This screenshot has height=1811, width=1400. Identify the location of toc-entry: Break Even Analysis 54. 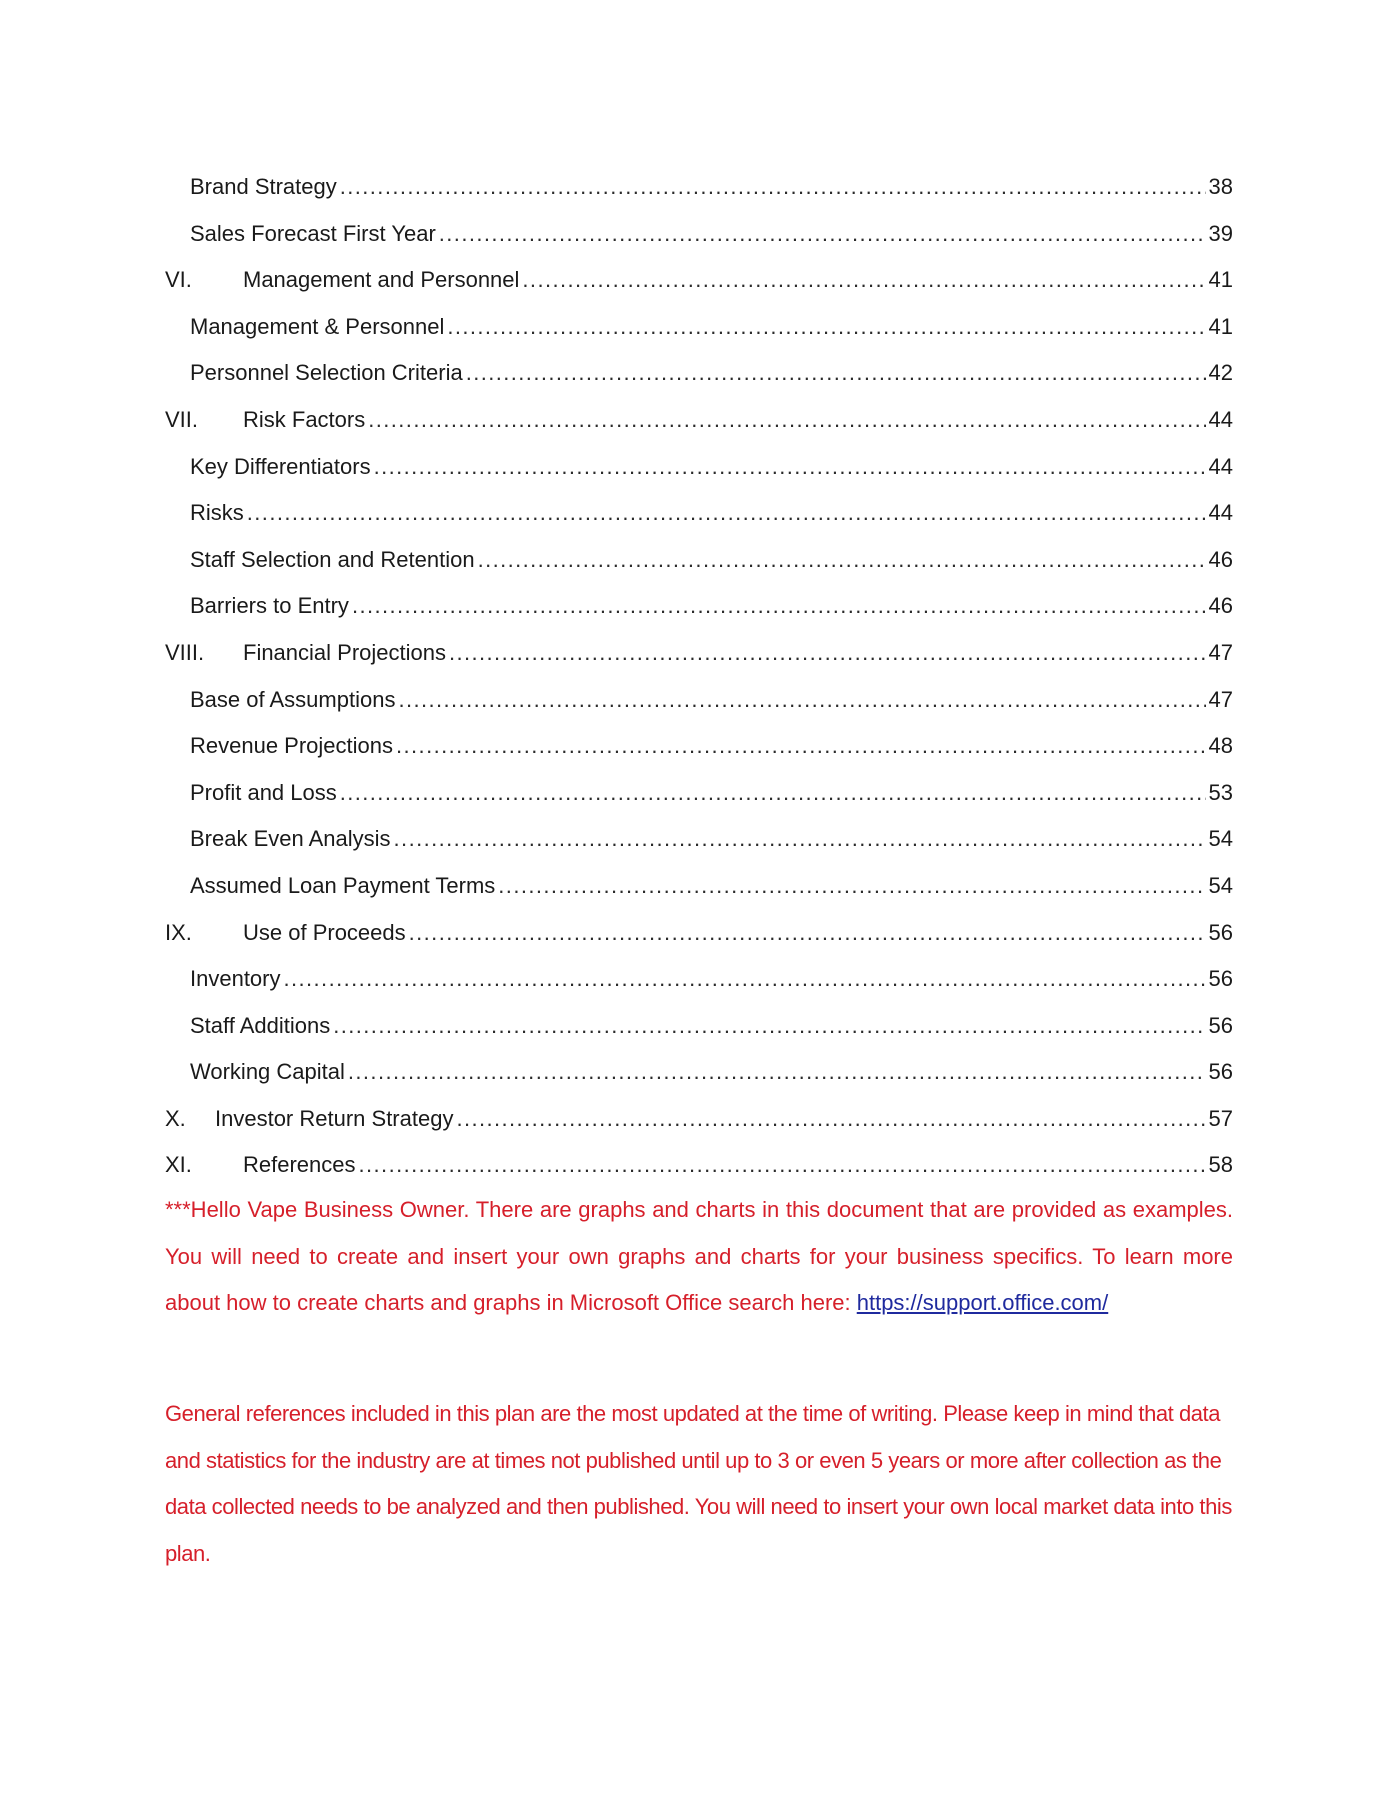
(699, 839).